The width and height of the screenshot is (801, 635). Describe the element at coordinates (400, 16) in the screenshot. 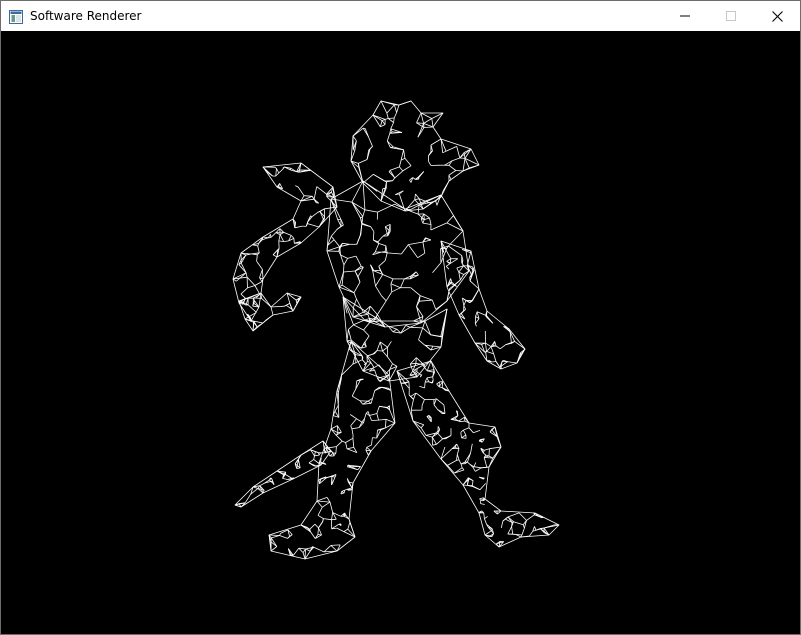

I see `title-bar: Software Renderer` at that location.